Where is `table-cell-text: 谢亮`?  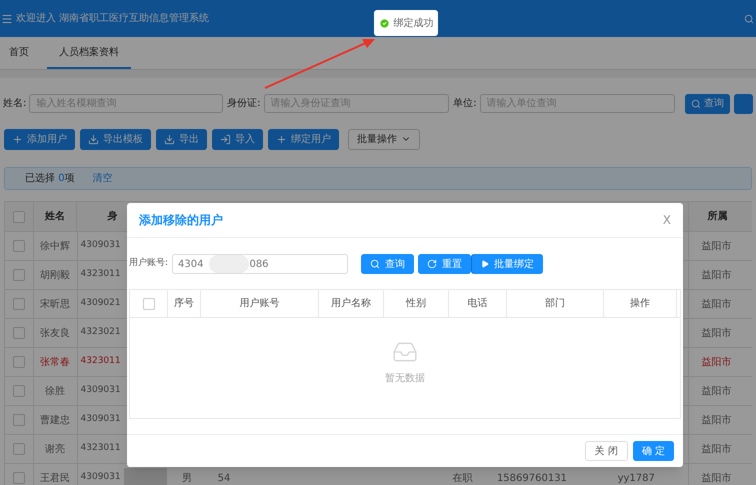
table-cell-text: 谢亮 is located at coordinates (55, 449).